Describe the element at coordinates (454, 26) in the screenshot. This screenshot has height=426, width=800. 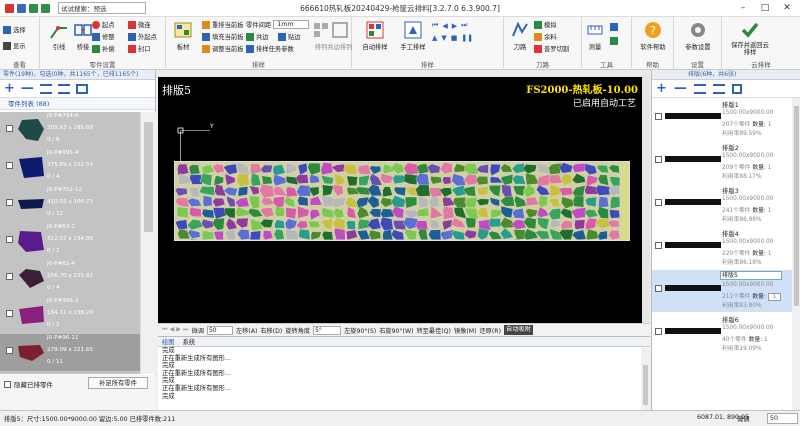
I see `play-icon: ▶` at that location.